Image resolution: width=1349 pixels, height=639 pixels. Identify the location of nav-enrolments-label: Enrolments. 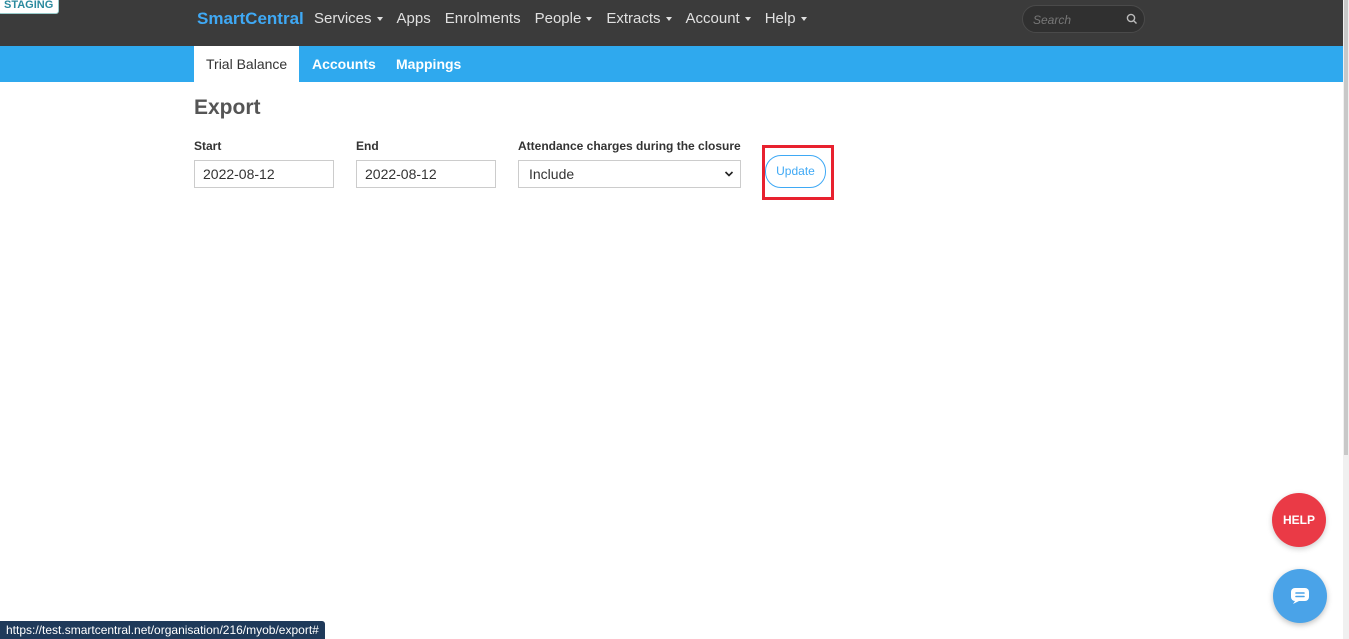
(482, 18).